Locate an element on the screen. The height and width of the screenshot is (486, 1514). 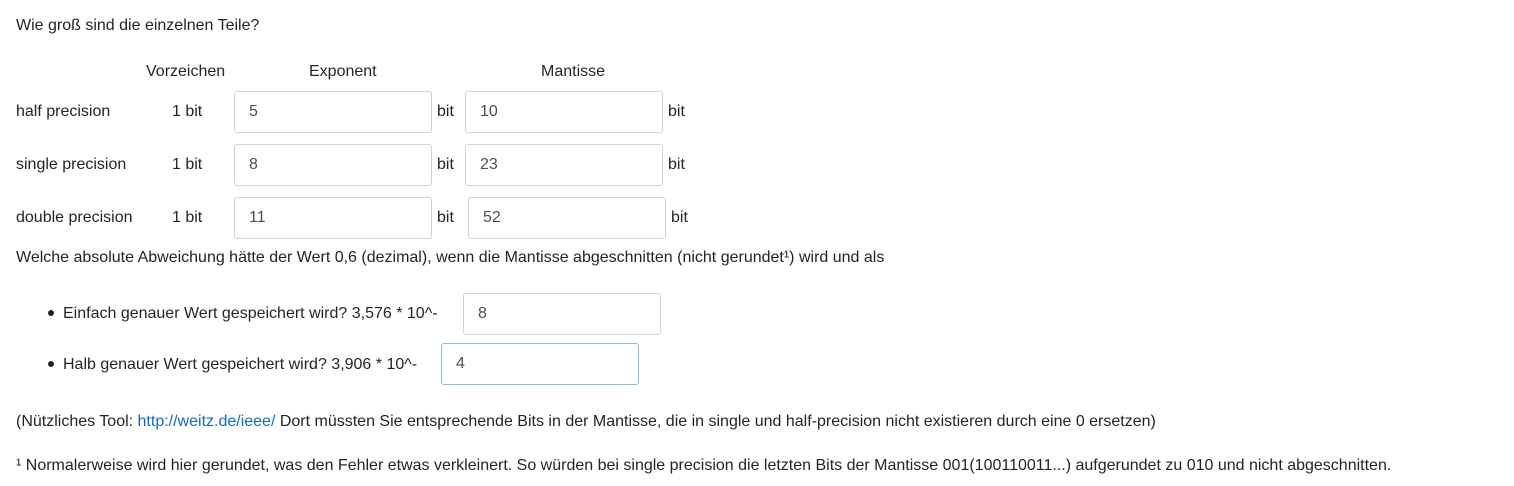
header-vorzeichen: Vorzeichen is located at coordinates (186, 71).